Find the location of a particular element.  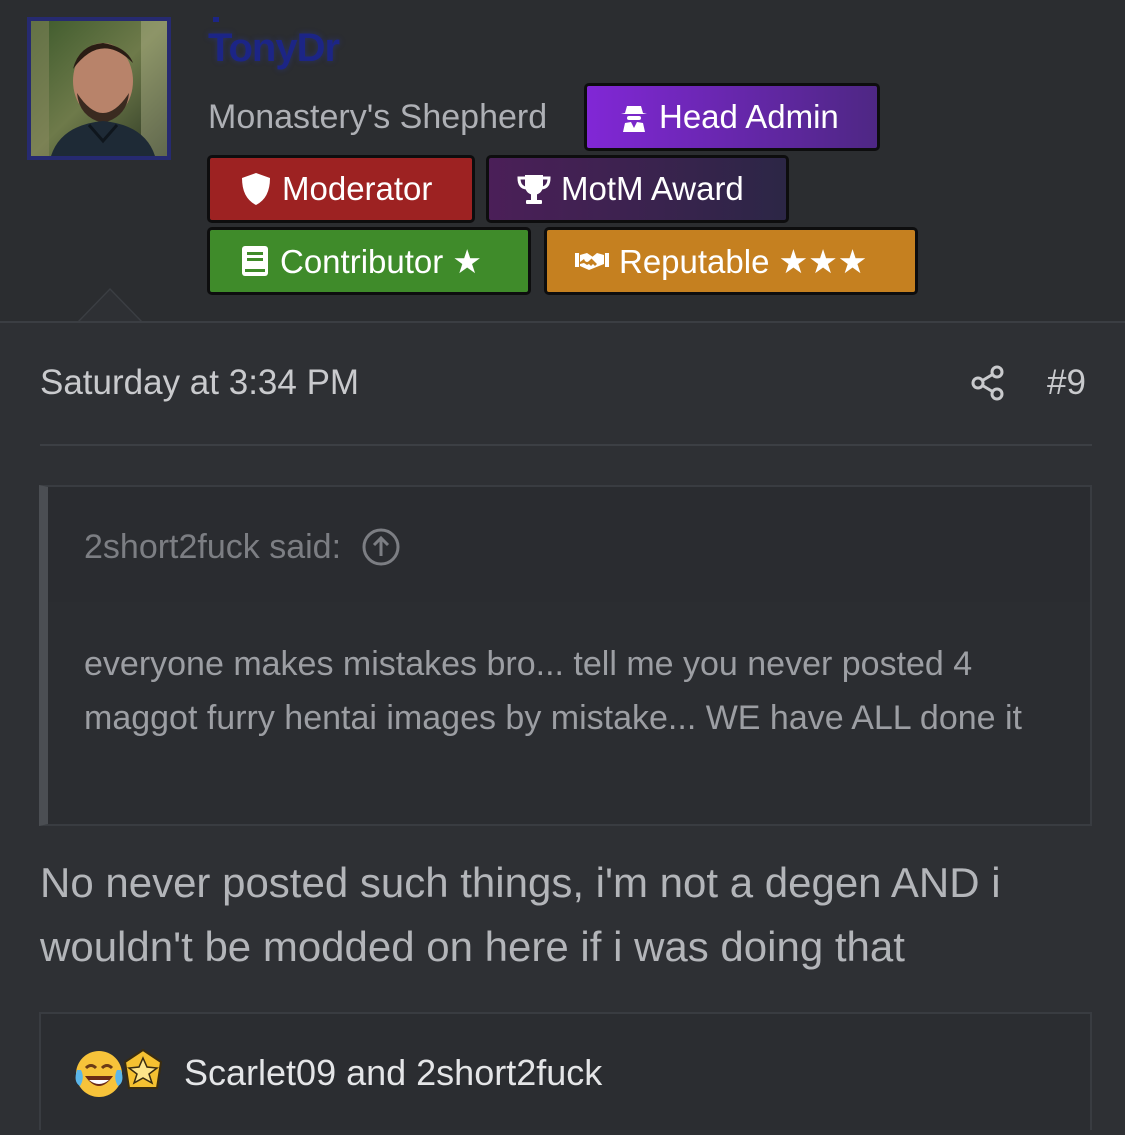

shield-icon is located at coordinates (256, 189).